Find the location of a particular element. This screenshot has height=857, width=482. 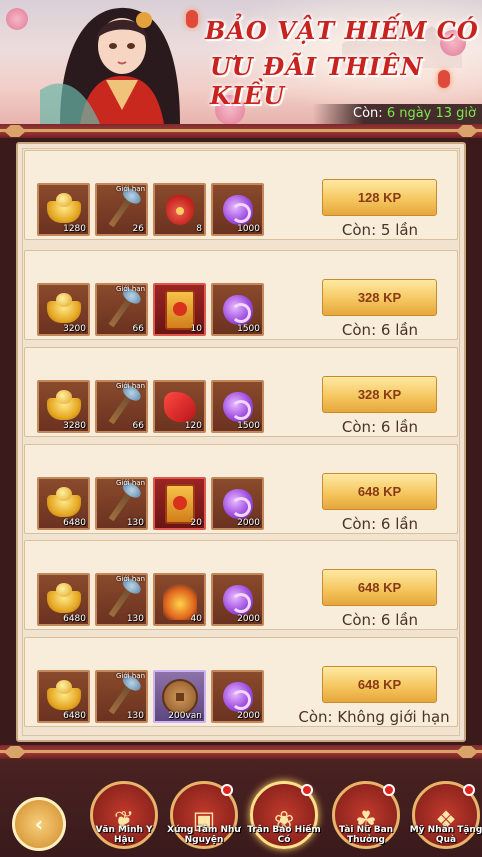

red-cloth-icon is located at coordinates (179, 406).